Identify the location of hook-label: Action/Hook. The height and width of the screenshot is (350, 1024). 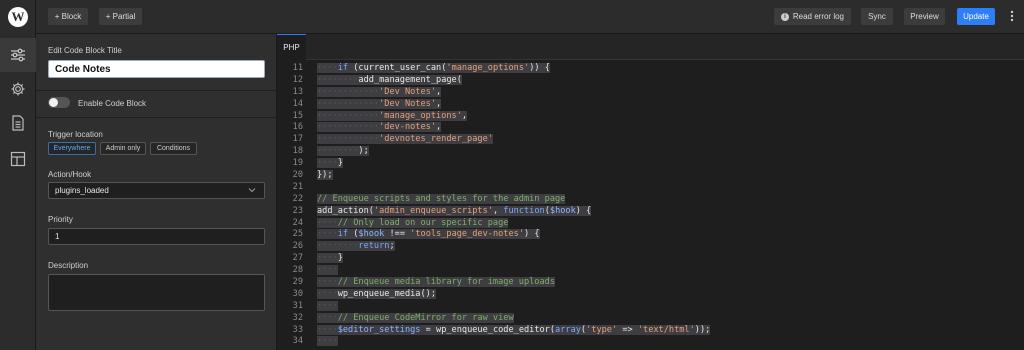
(70, 174).